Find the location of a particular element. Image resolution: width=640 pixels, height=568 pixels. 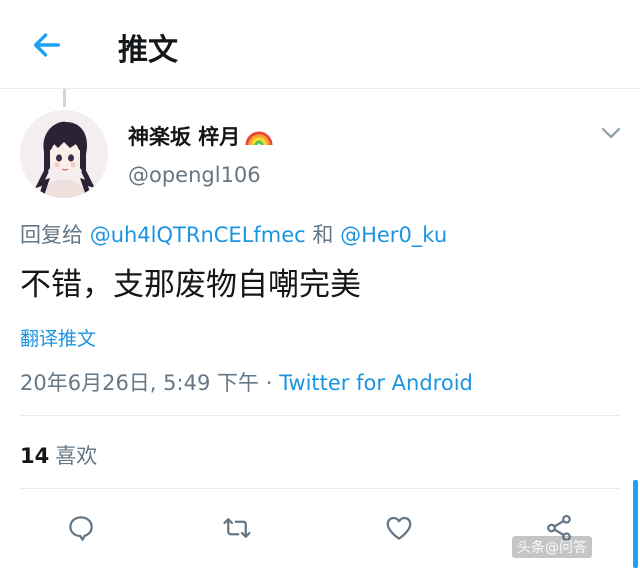

avatar-illustration is located at coordinates (64, 154).